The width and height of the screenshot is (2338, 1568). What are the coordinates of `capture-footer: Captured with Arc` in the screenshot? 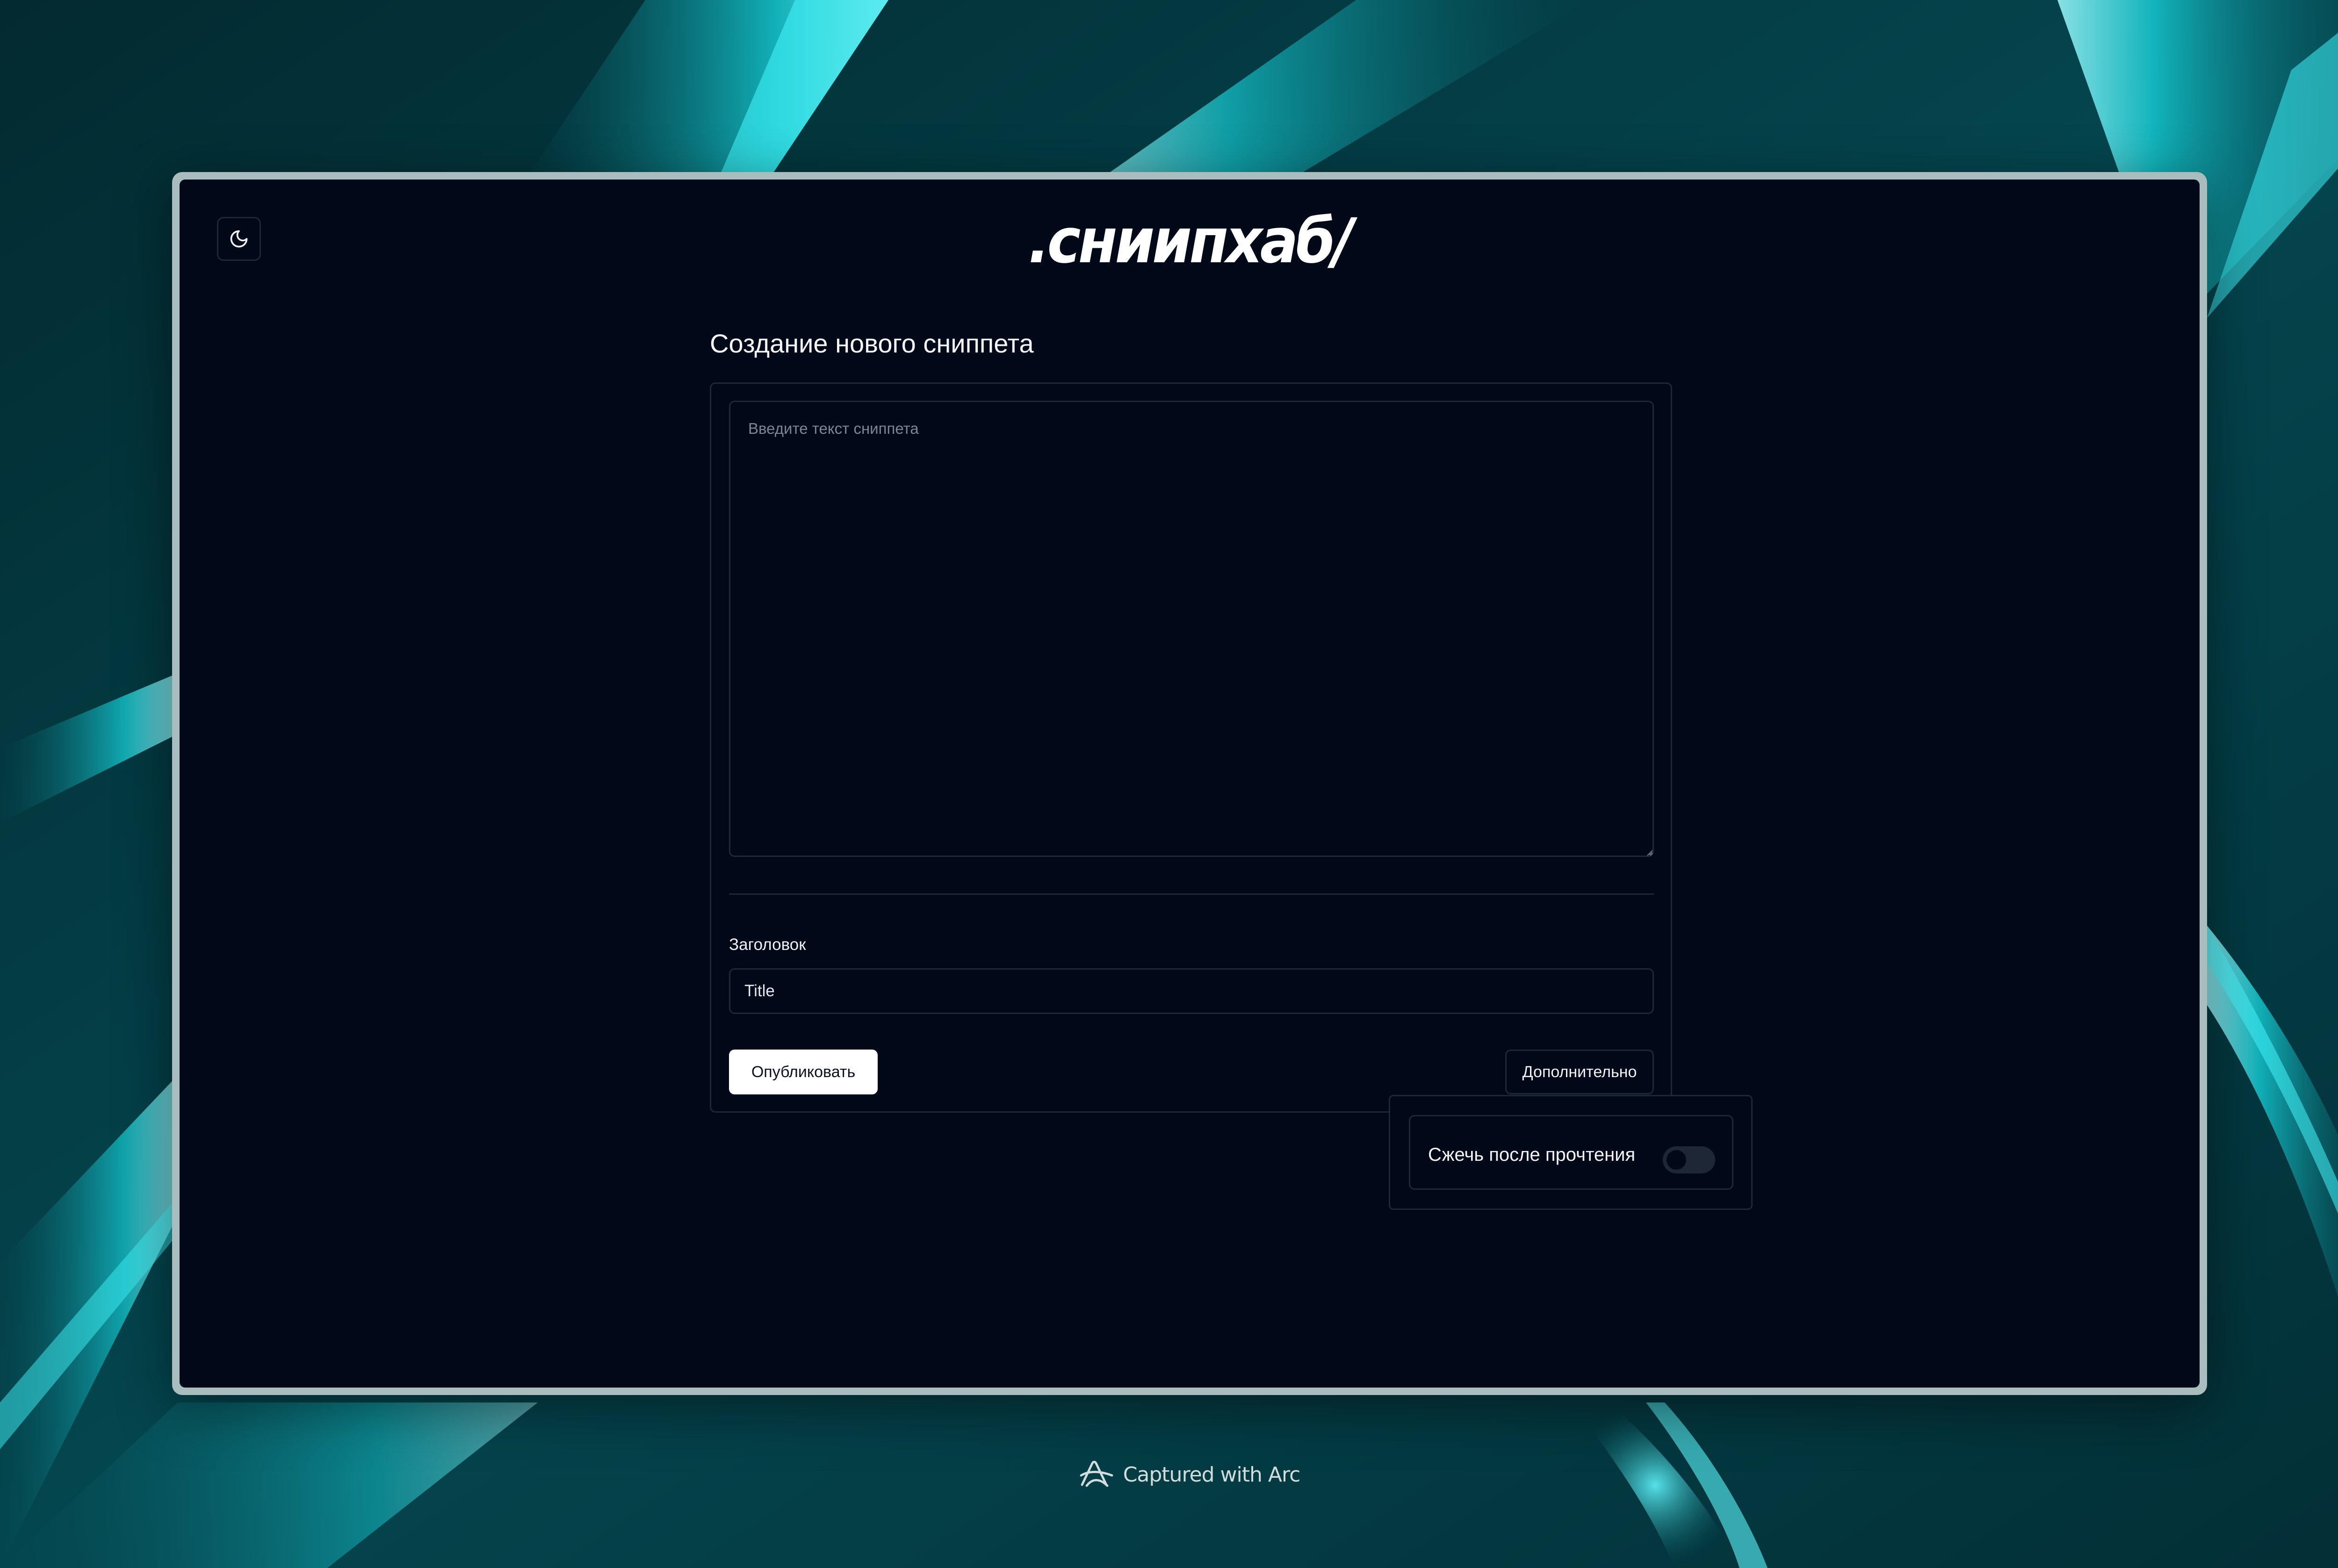 It's located at (1169, 1474).